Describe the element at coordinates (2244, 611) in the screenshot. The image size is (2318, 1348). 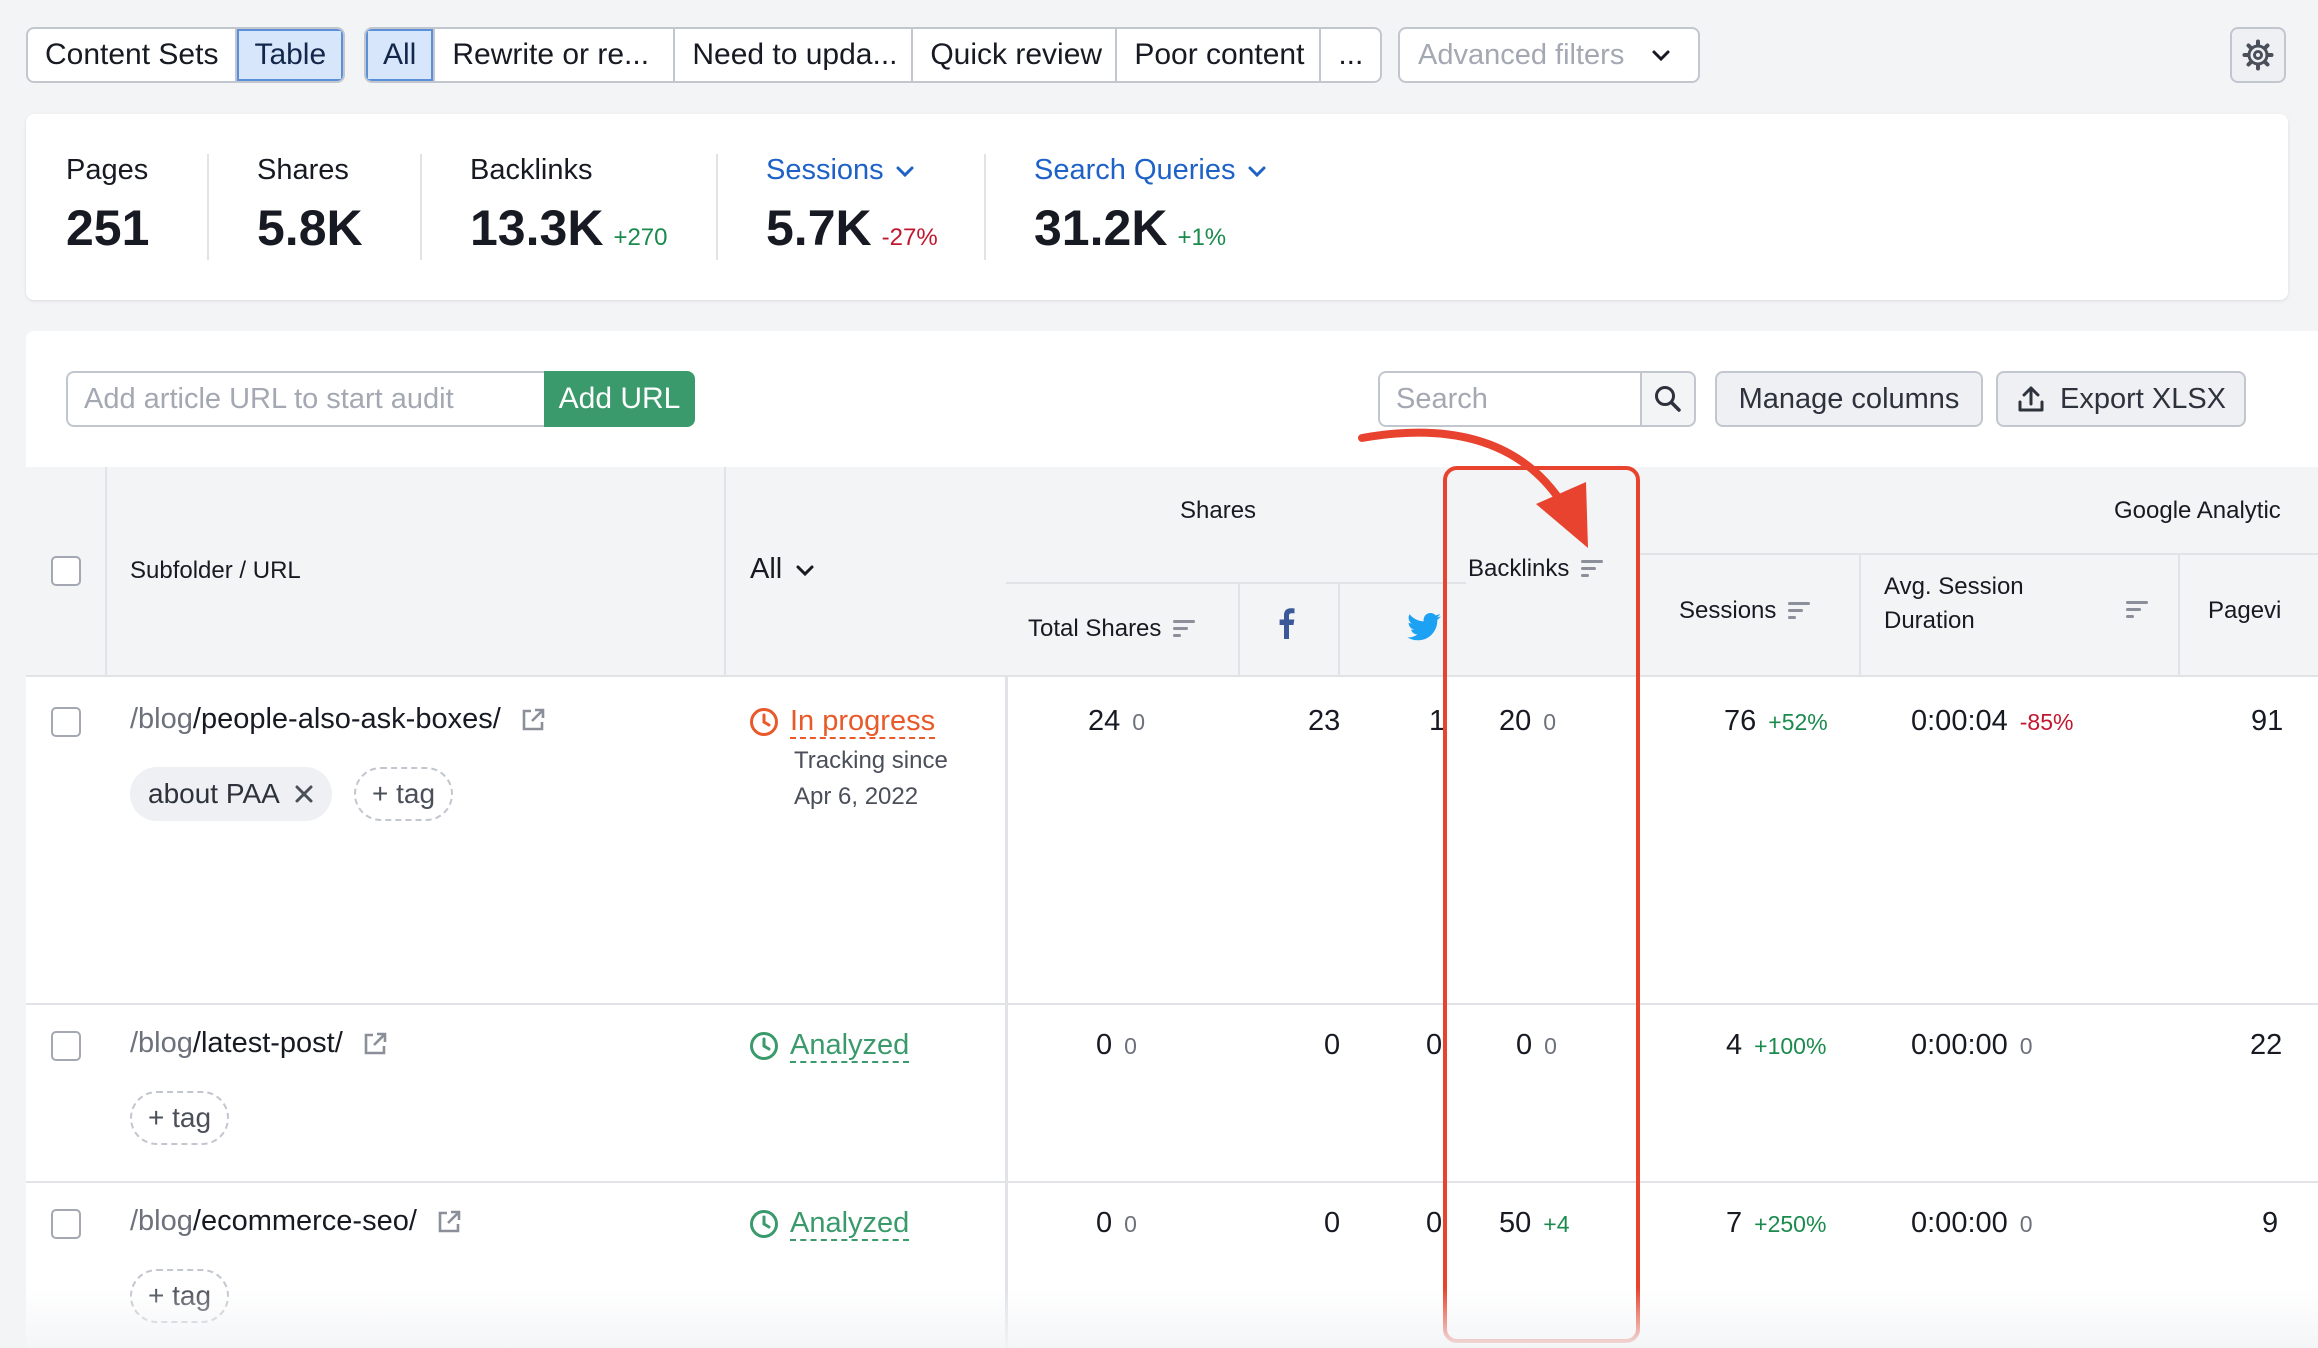
I see `column-header-pageviews: Pagevi` at that location.